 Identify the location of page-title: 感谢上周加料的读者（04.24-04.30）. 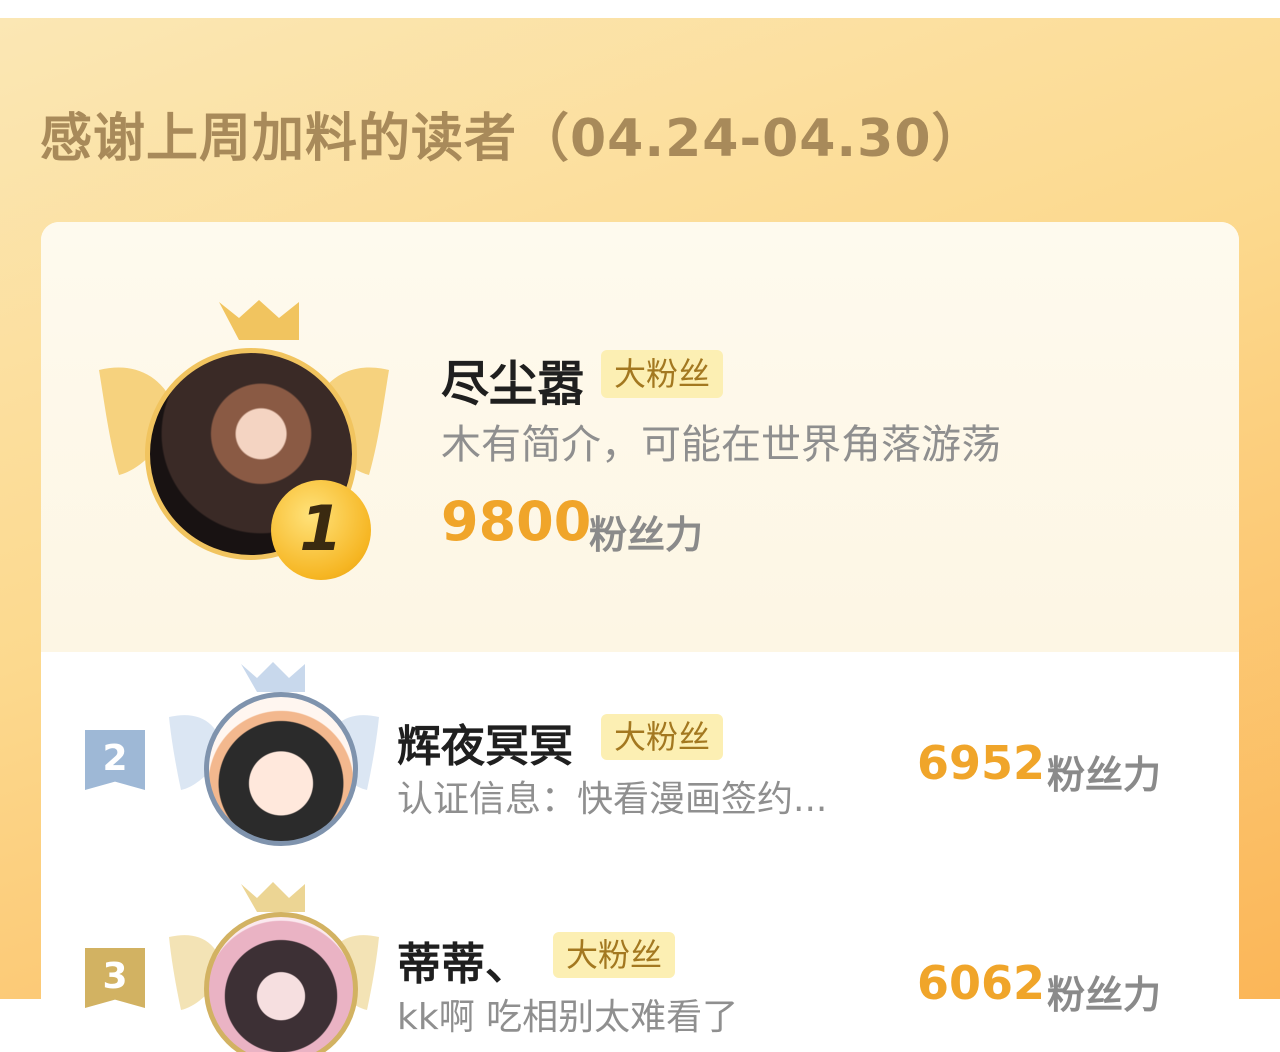
(512, 139).